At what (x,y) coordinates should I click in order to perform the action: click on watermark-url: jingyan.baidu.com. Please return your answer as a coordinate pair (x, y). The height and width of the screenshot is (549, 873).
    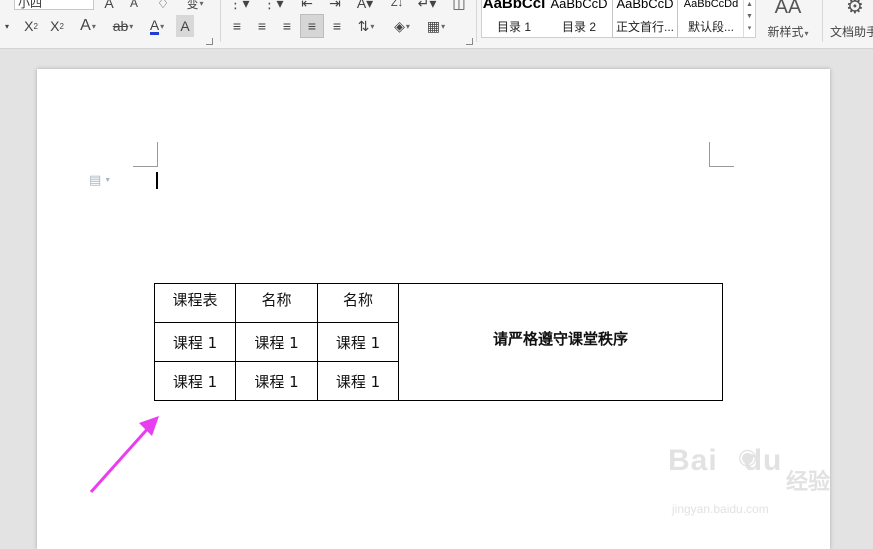
    Looking at the image, I should click on (720, 509).